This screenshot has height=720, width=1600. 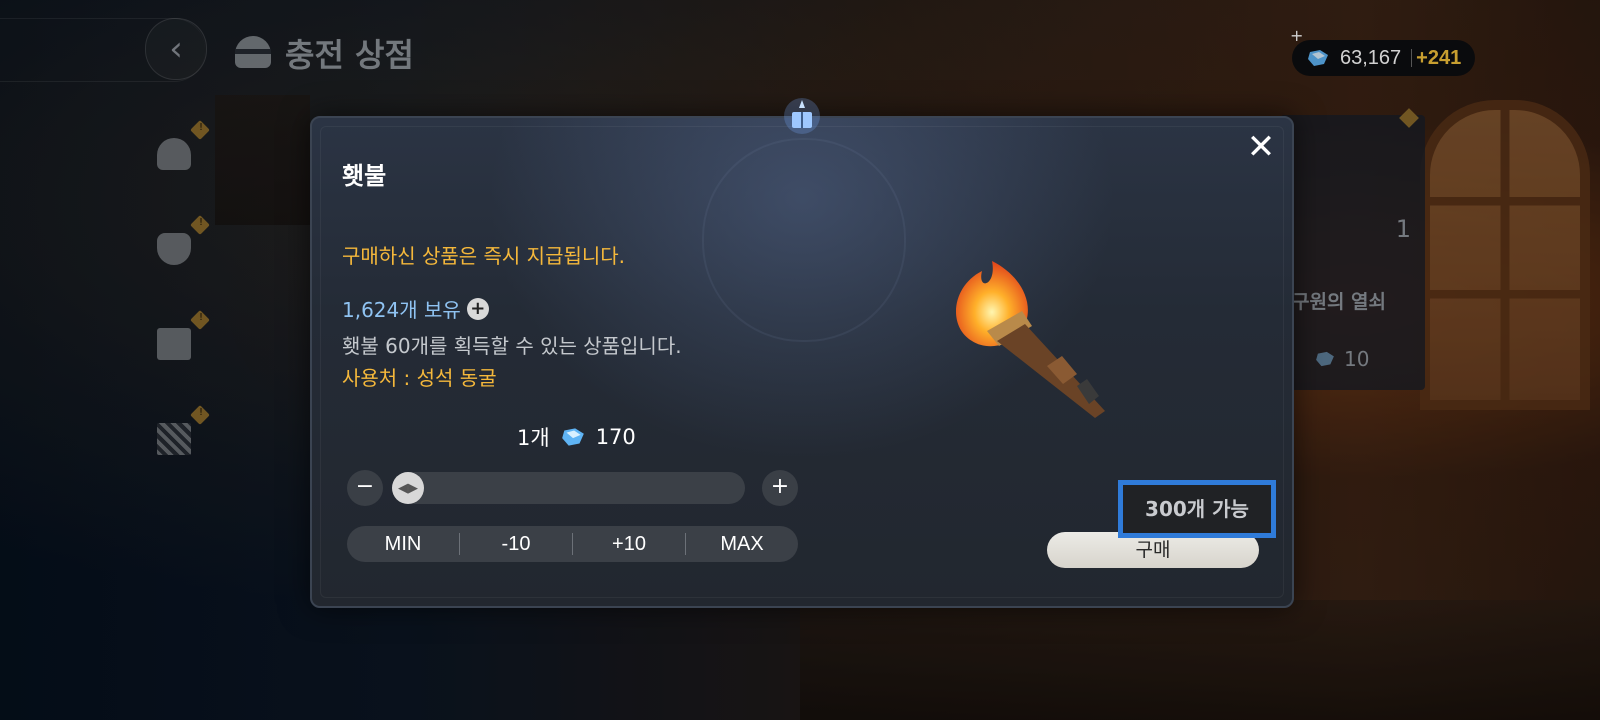 I want to click on quantity-slider-handle: ◀▶, so click(x=408, y=488).